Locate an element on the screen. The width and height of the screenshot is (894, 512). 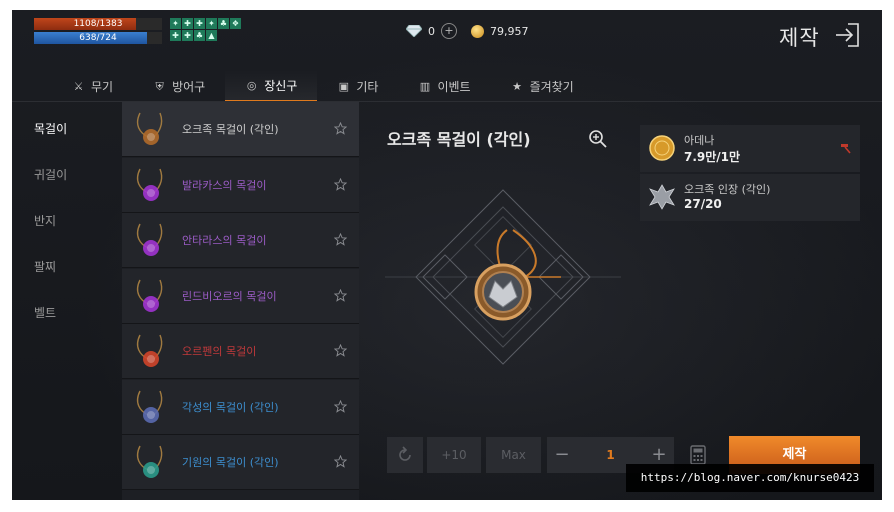
subcategory-item: 팔찌 is located at coordinates (45, 266).